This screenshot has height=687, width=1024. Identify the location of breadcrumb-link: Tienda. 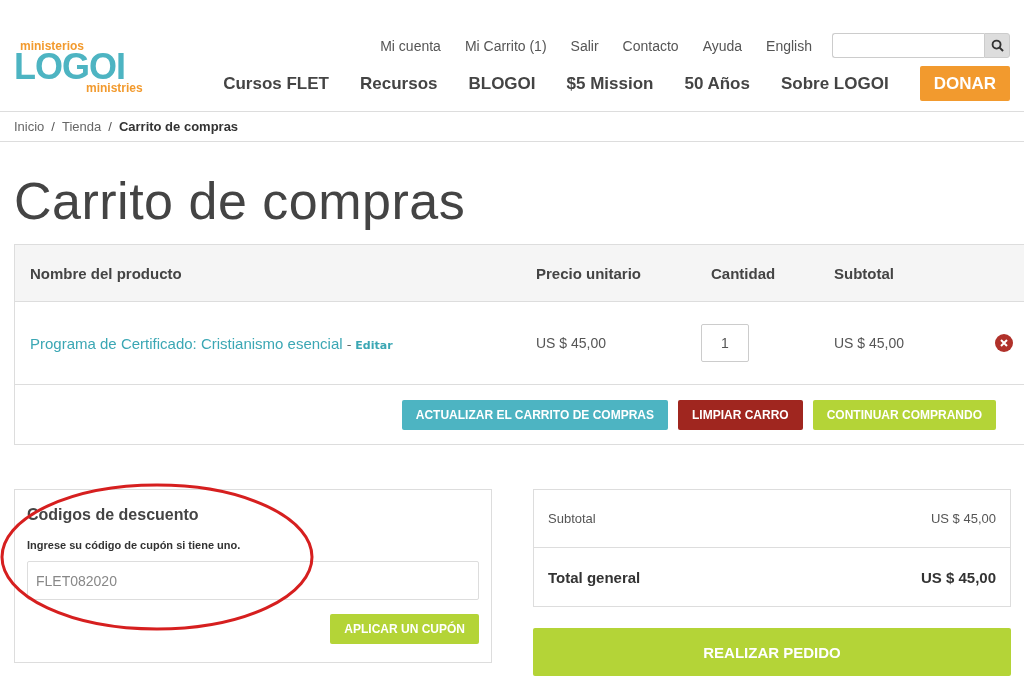
(82, 126).